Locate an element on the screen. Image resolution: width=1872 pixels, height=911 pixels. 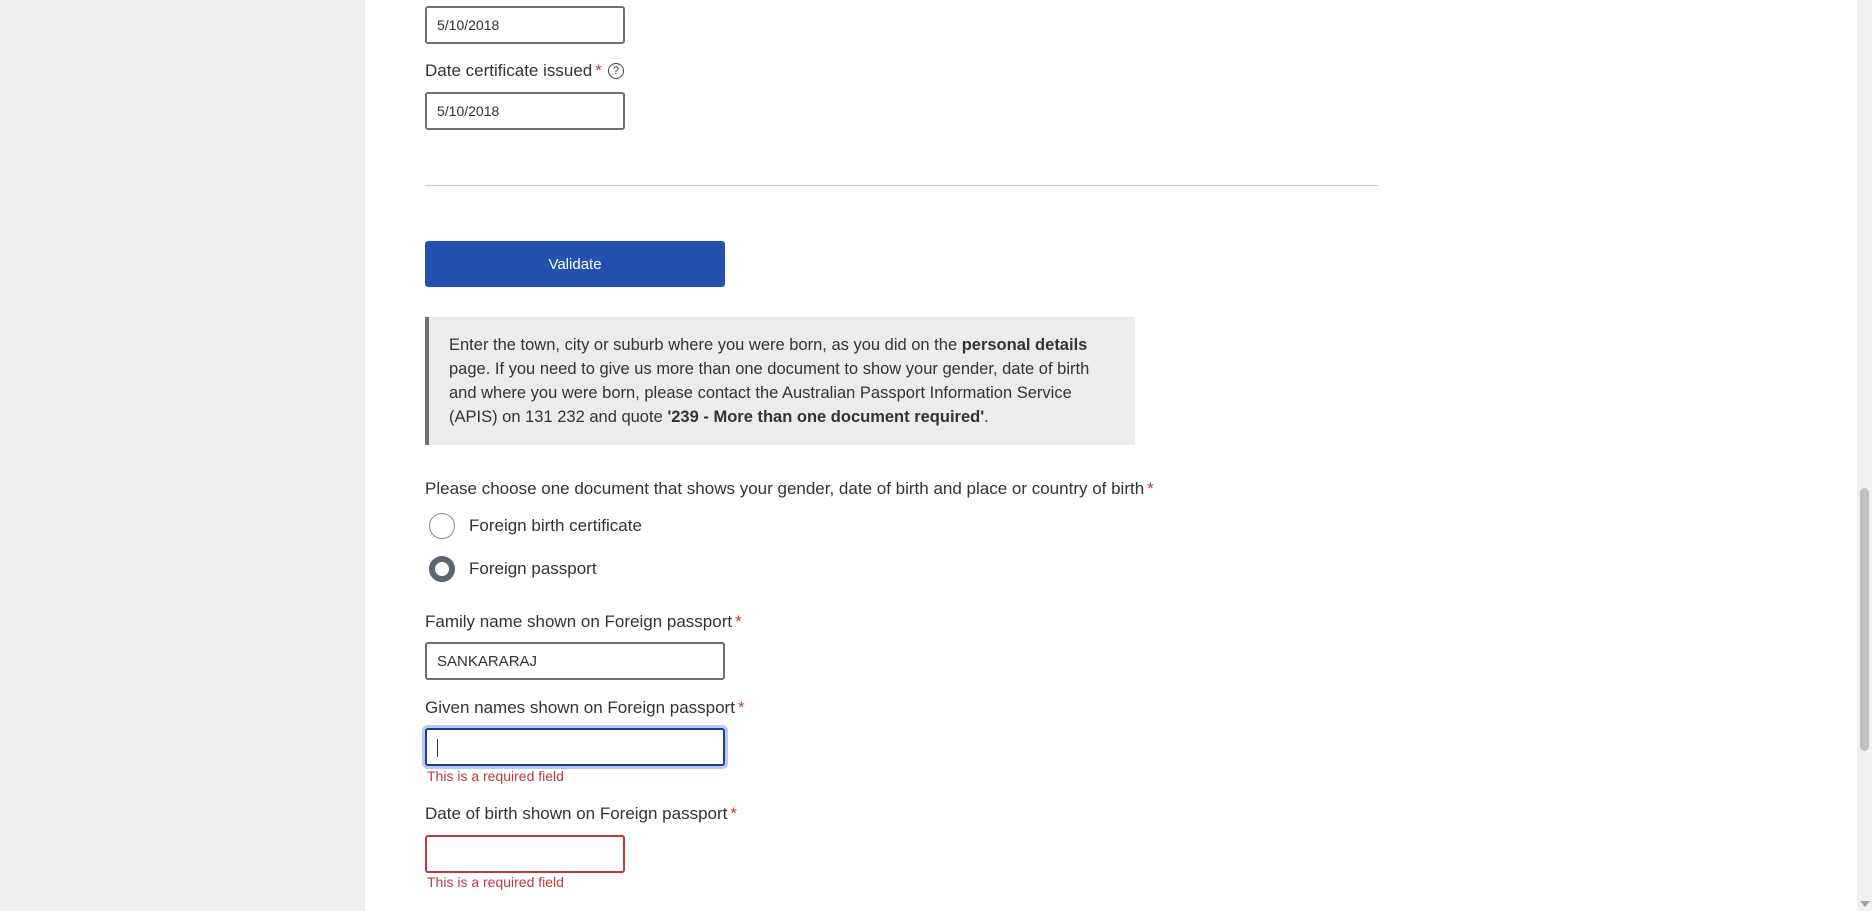
radio-foreign-birth-certificate: Foreign birth certificate is located at coordinates (535, 526).